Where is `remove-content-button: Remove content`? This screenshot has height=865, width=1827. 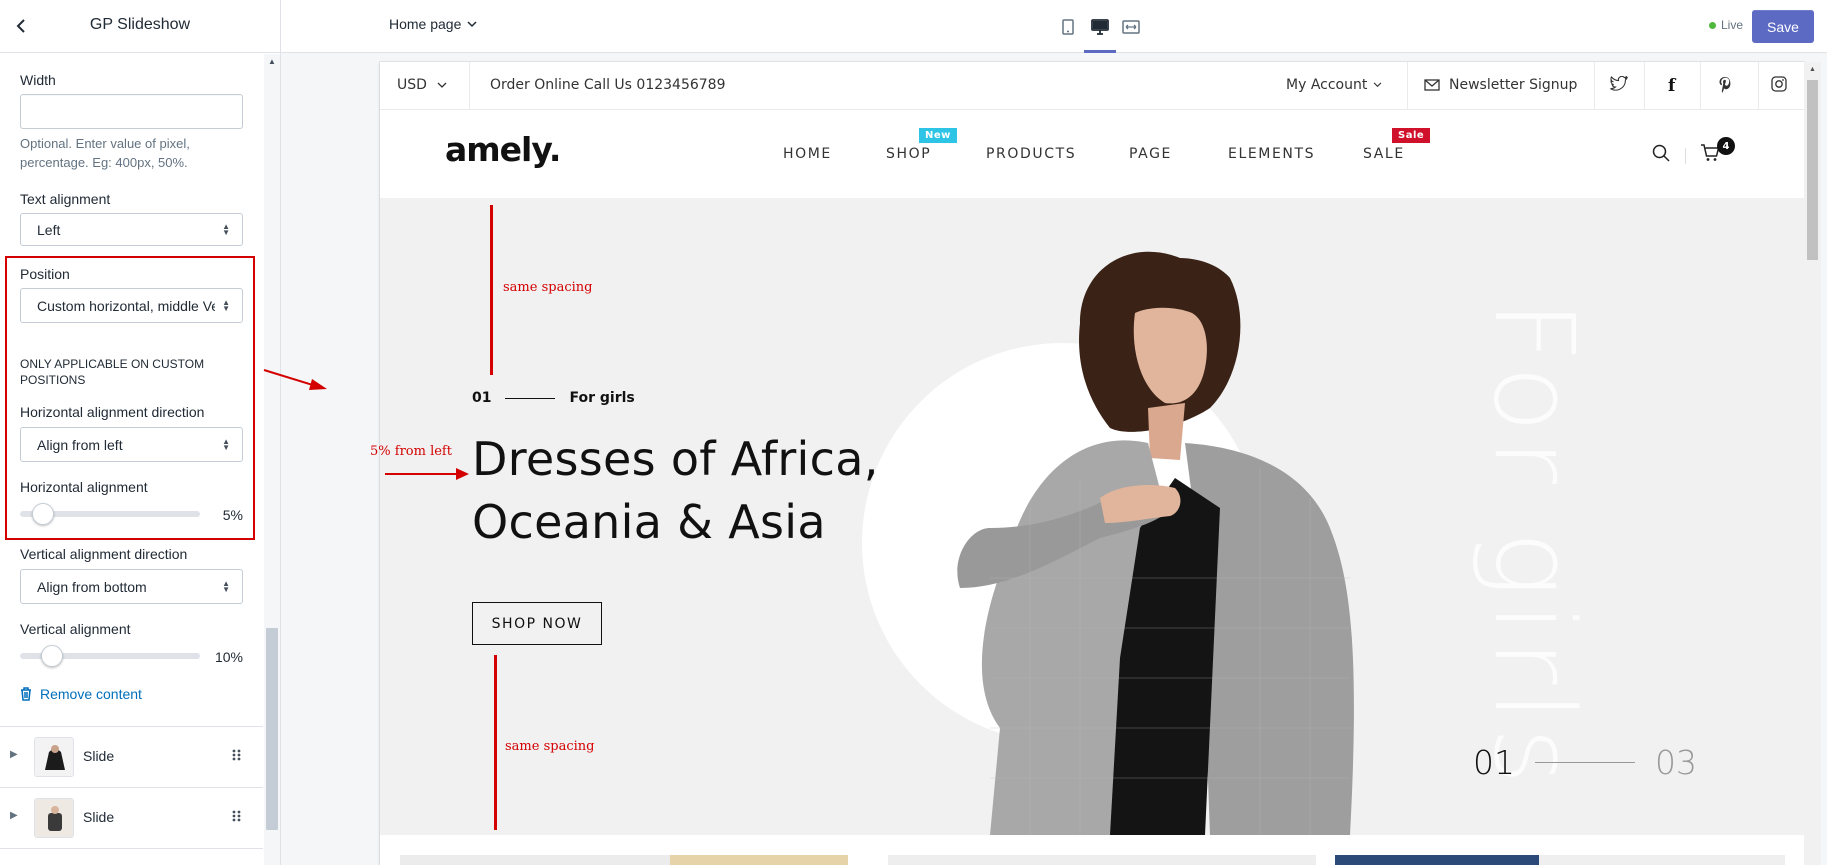 remove-content-button: Remove content is located at coordinates (81, 694).